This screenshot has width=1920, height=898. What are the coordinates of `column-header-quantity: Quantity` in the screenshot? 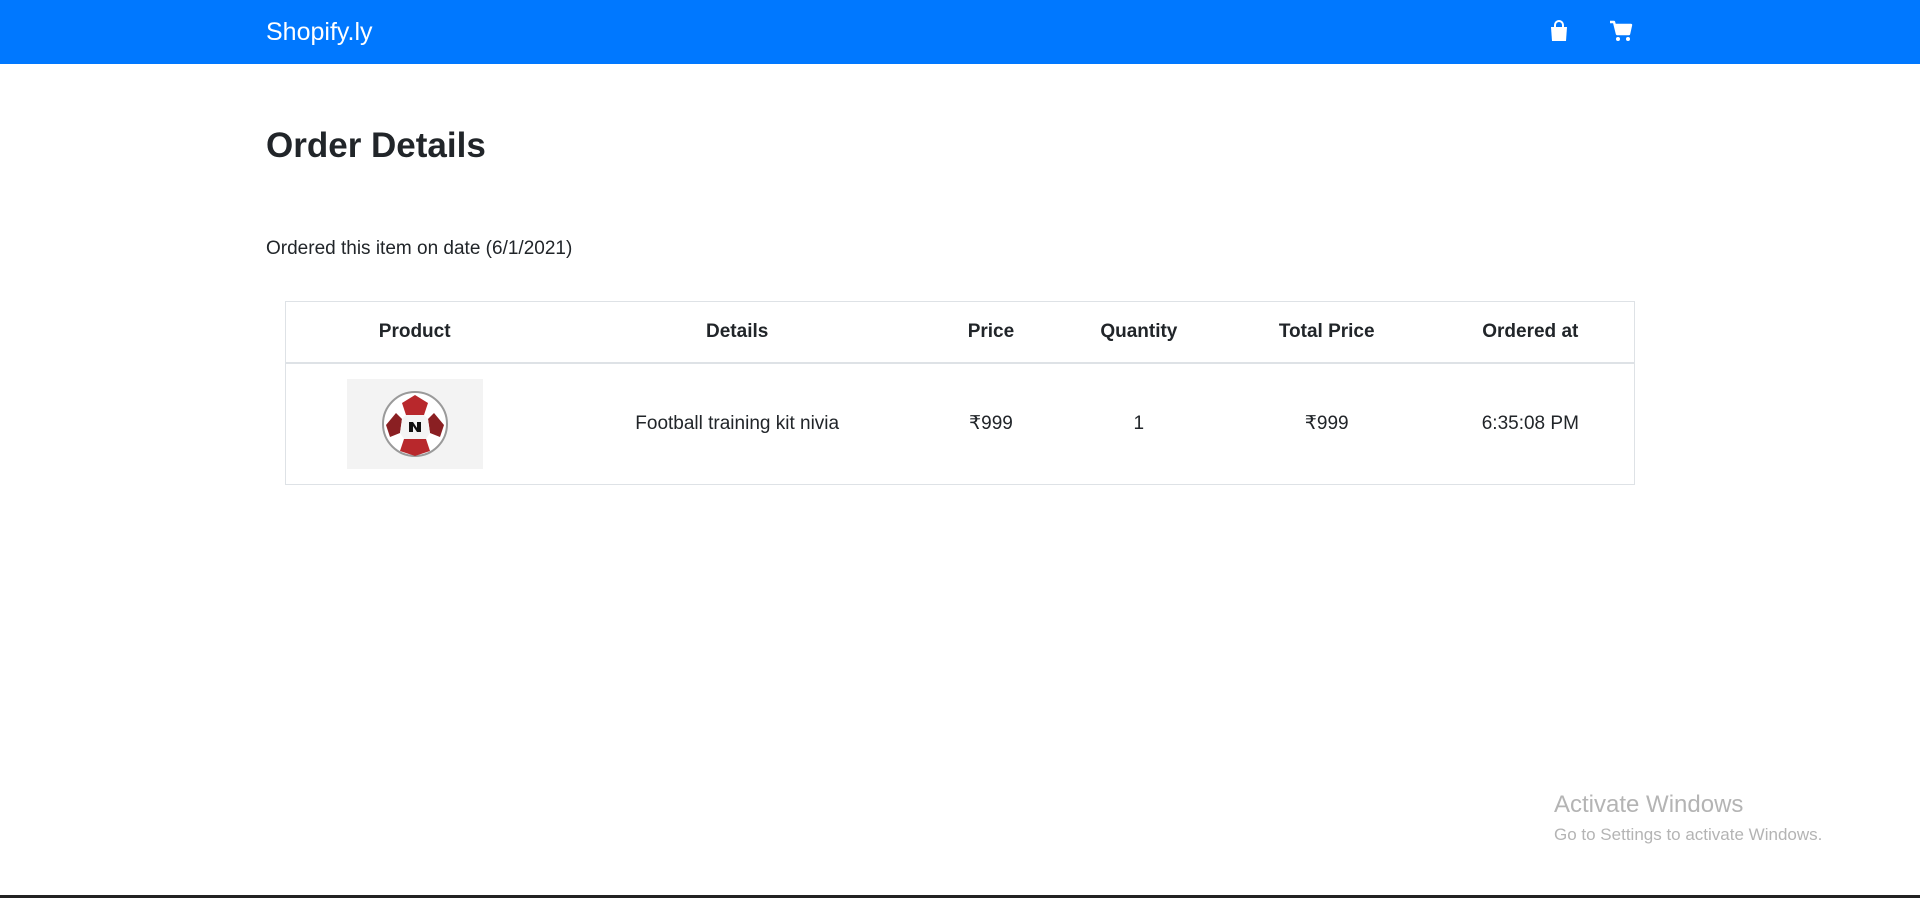 It's located at (1138, 332).